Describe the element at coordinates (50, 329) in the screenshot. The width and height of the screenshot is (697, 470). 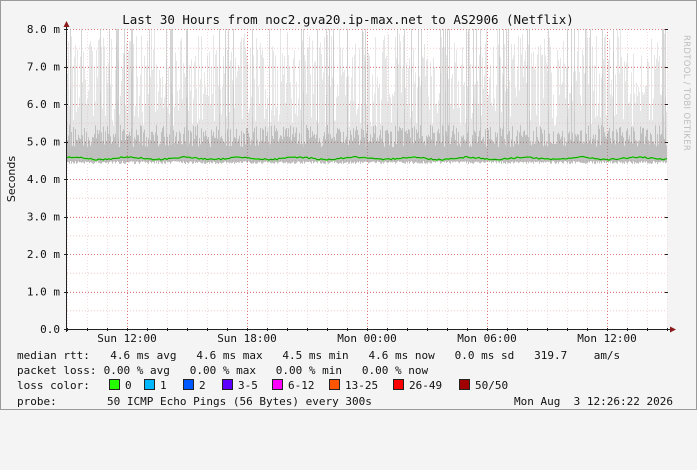
I see `y-tick-label: 0.0` at that location.